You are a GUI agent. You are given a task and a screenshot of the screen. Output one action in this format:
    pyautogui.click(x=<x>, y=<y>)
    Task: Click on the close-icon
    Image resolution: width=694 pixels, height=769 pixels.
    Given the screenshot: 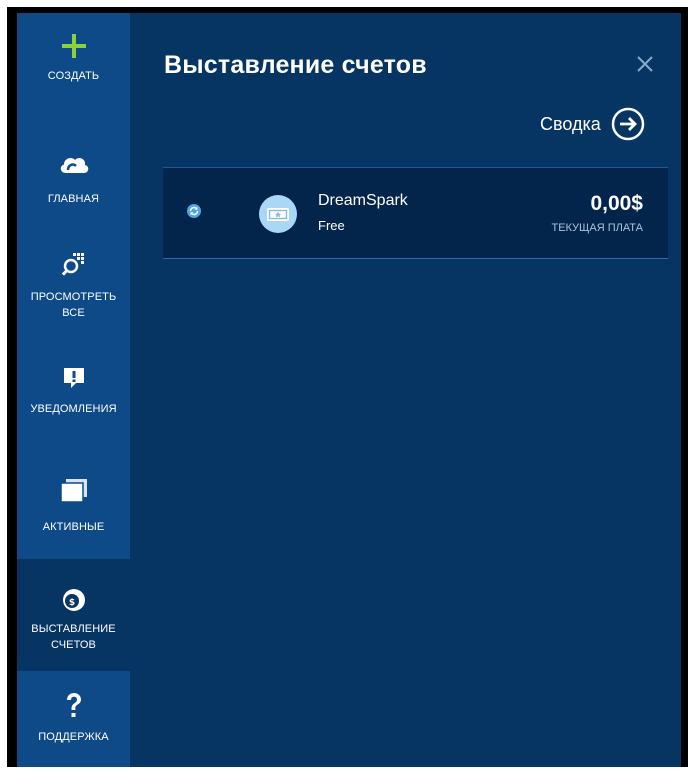 What is the action you would take?
    pyautogui.click(x=645, y=64)
    